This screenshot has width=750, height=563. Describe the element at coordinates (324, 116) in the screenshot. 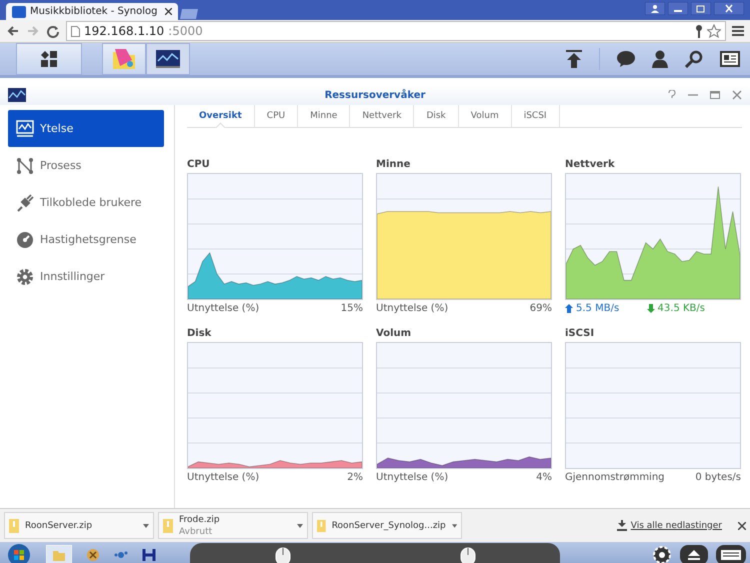

I see `tab: Minne` at that location.